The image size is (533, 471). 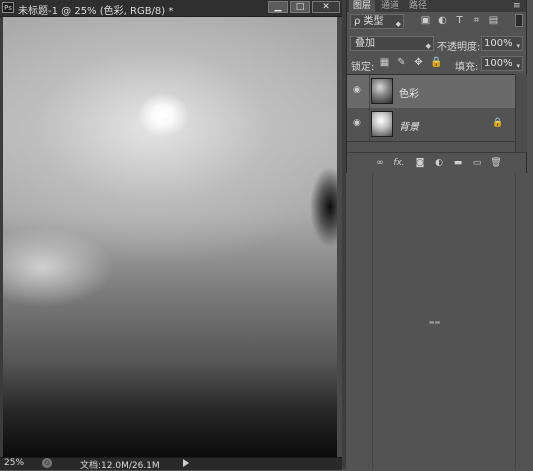 I want to click on delete-layer-icon: 🗑, so click(x=496, y=163).